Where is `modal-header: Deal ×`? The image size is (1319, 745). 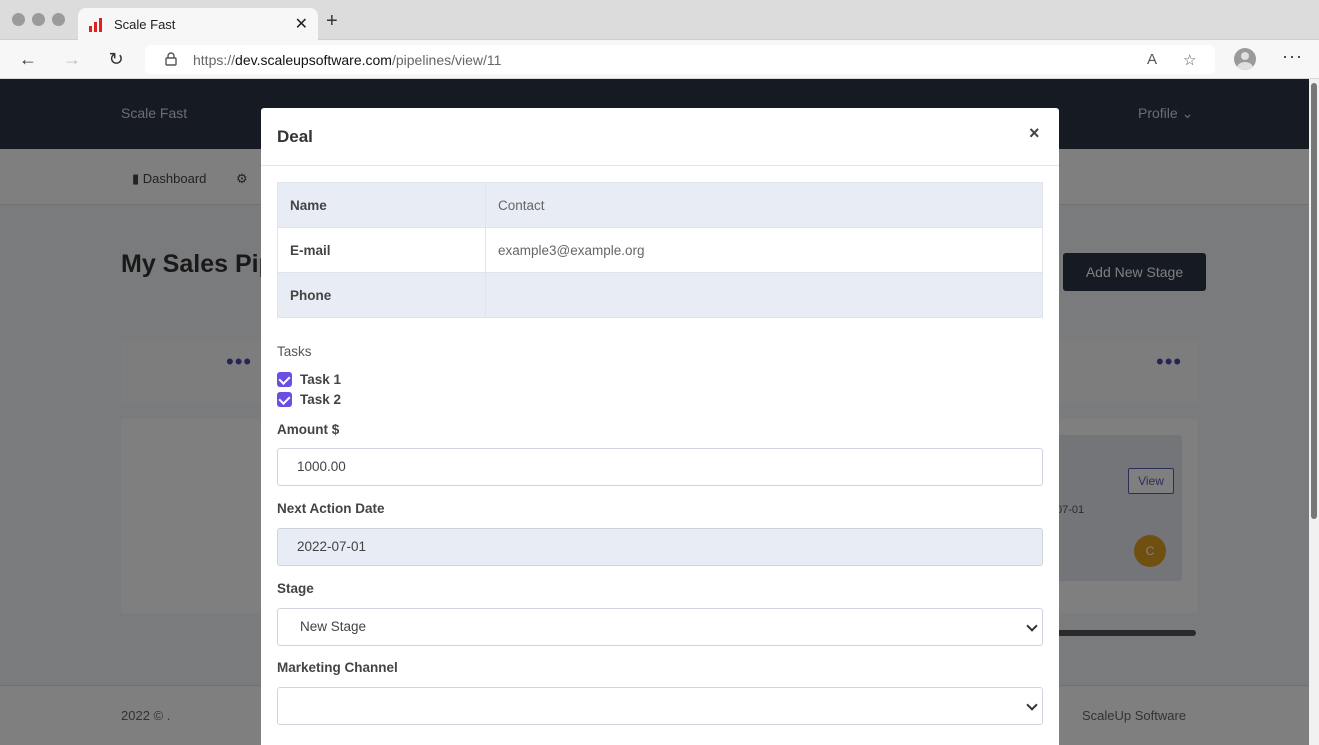
modal-header: Deal × is located at coordinates (660, 137).